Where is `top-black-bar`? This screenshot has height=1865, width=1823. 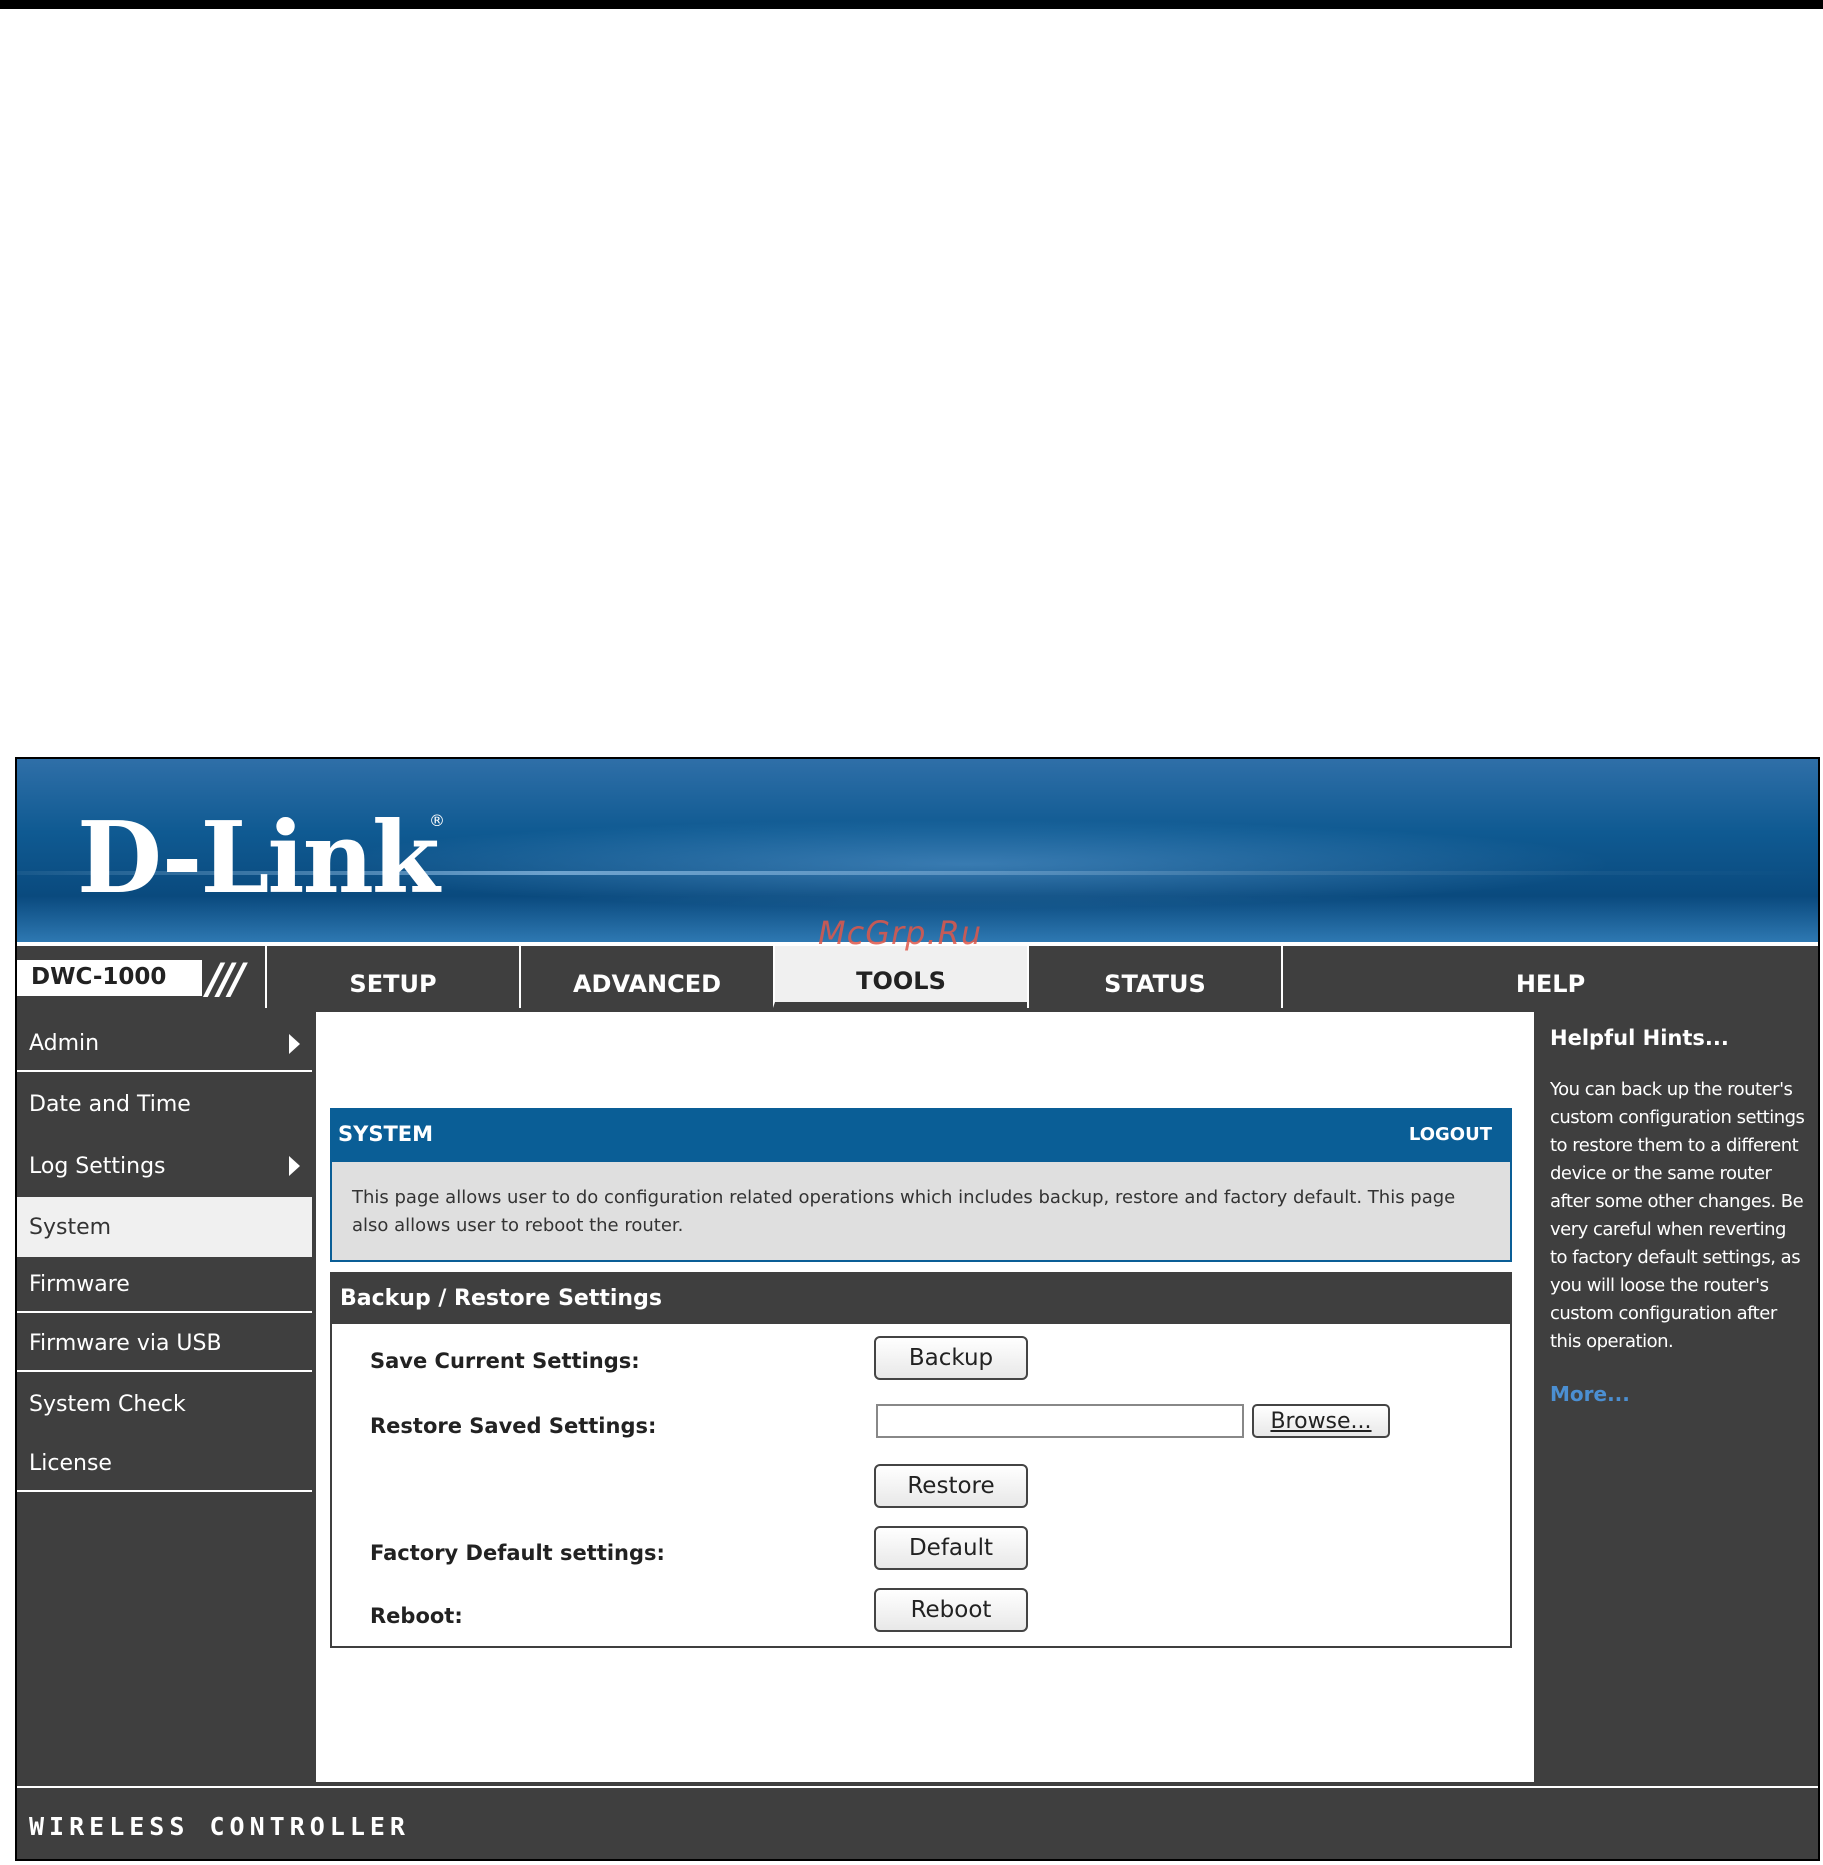 top-black-bar is located at coordinates (911, 4).